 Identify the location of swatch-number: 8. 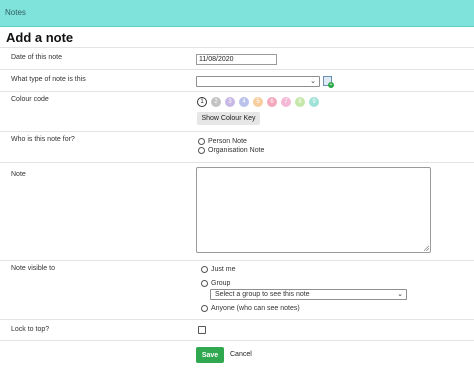
(300, 102).